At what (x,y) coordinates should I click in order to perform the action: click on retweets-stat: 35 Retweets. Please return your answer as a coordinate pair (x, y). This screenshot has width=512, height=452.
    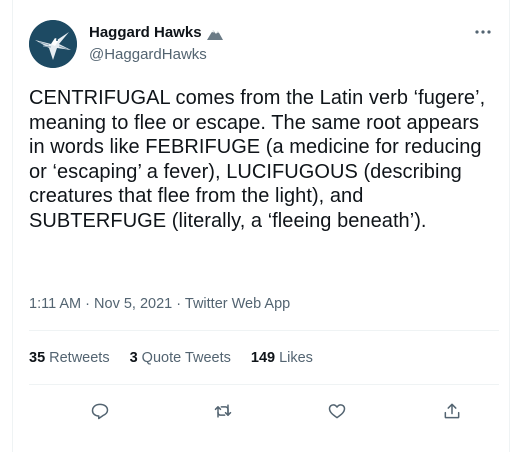
    Looking at the image, I should click on (69, 358).